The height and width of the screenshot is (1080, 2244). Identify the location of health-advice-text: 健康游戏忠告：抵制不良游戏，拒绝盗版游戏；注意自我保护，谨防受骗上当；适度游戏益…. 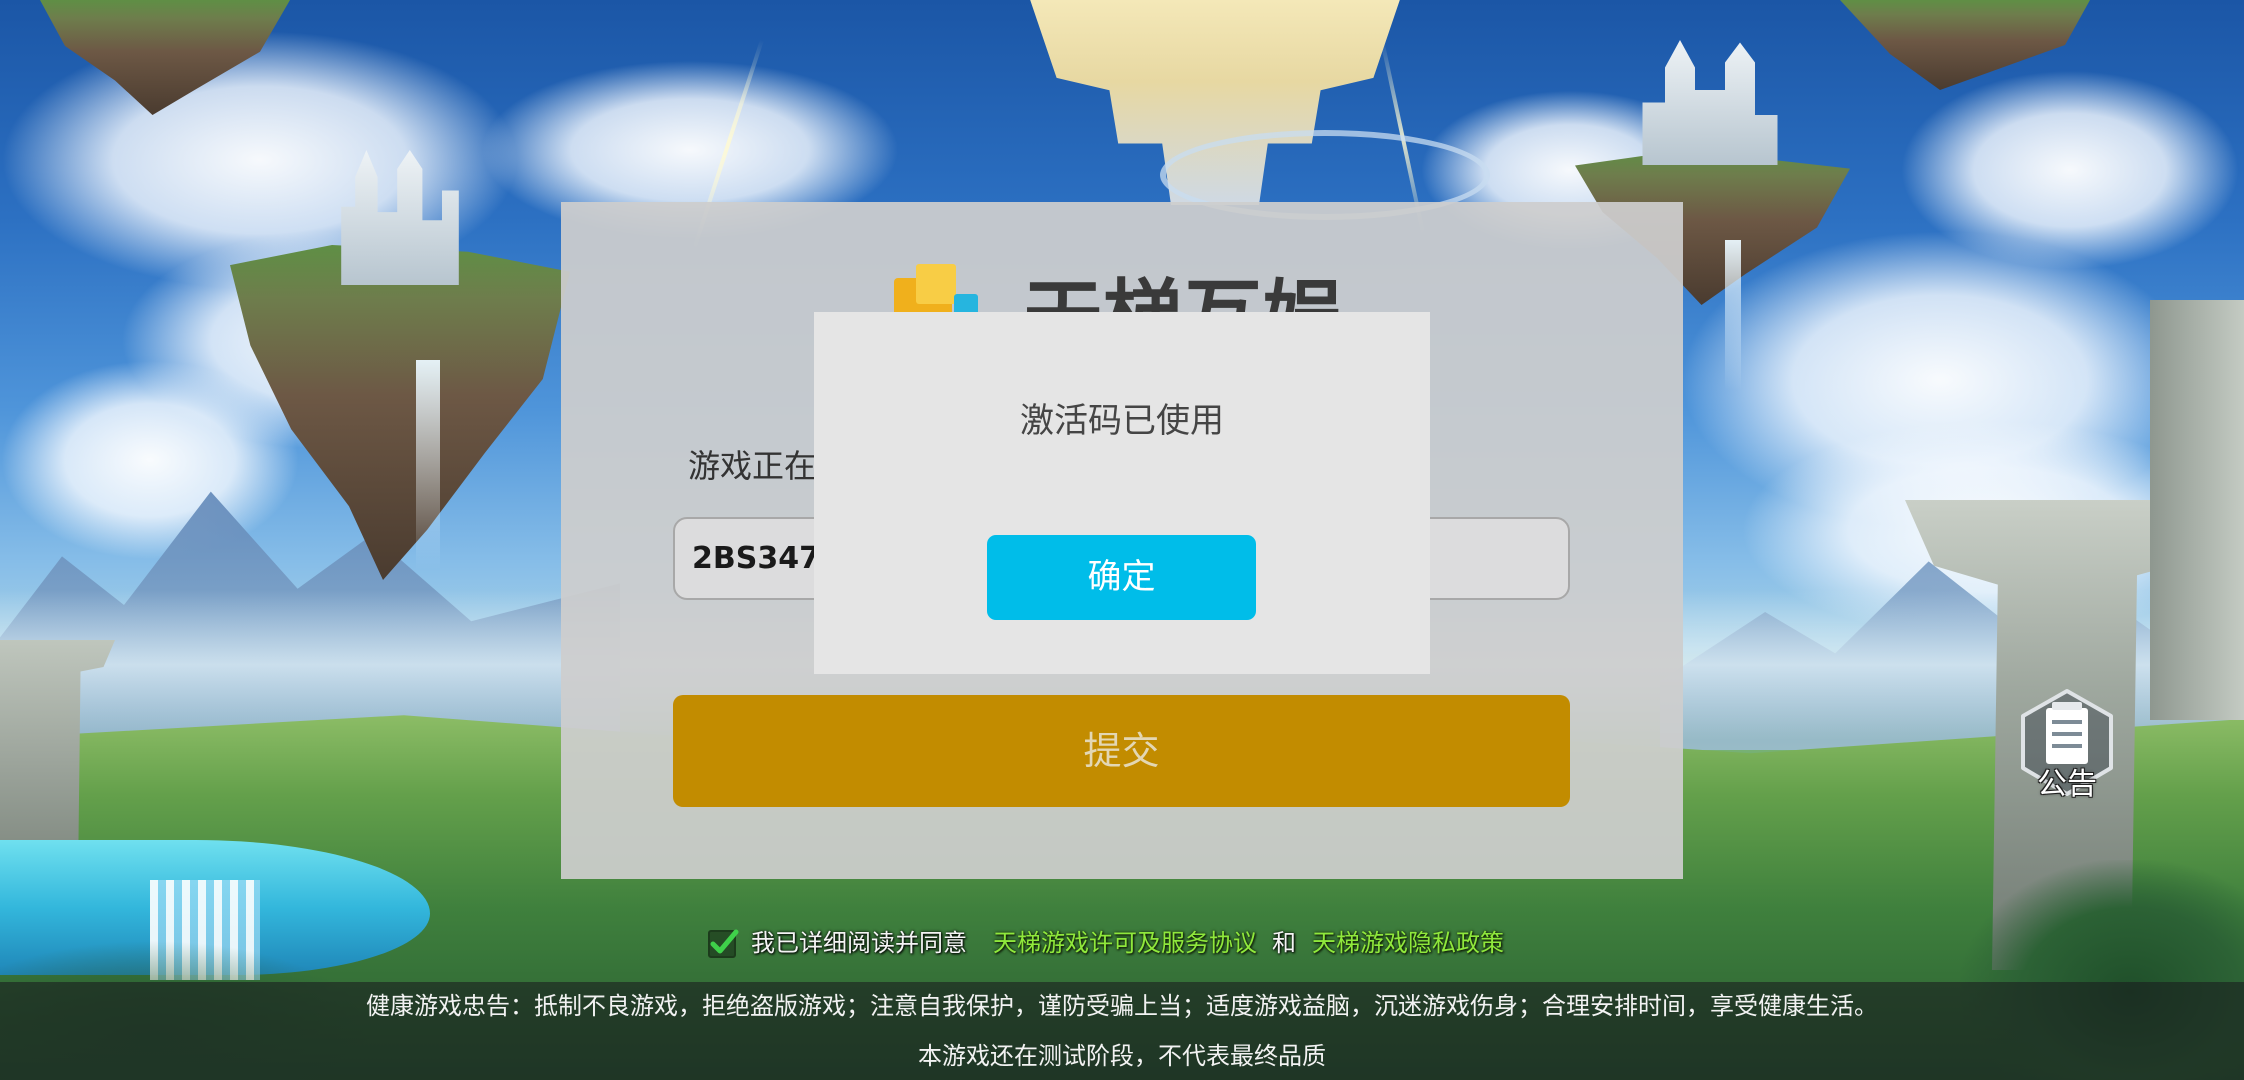
(1122, 1006).